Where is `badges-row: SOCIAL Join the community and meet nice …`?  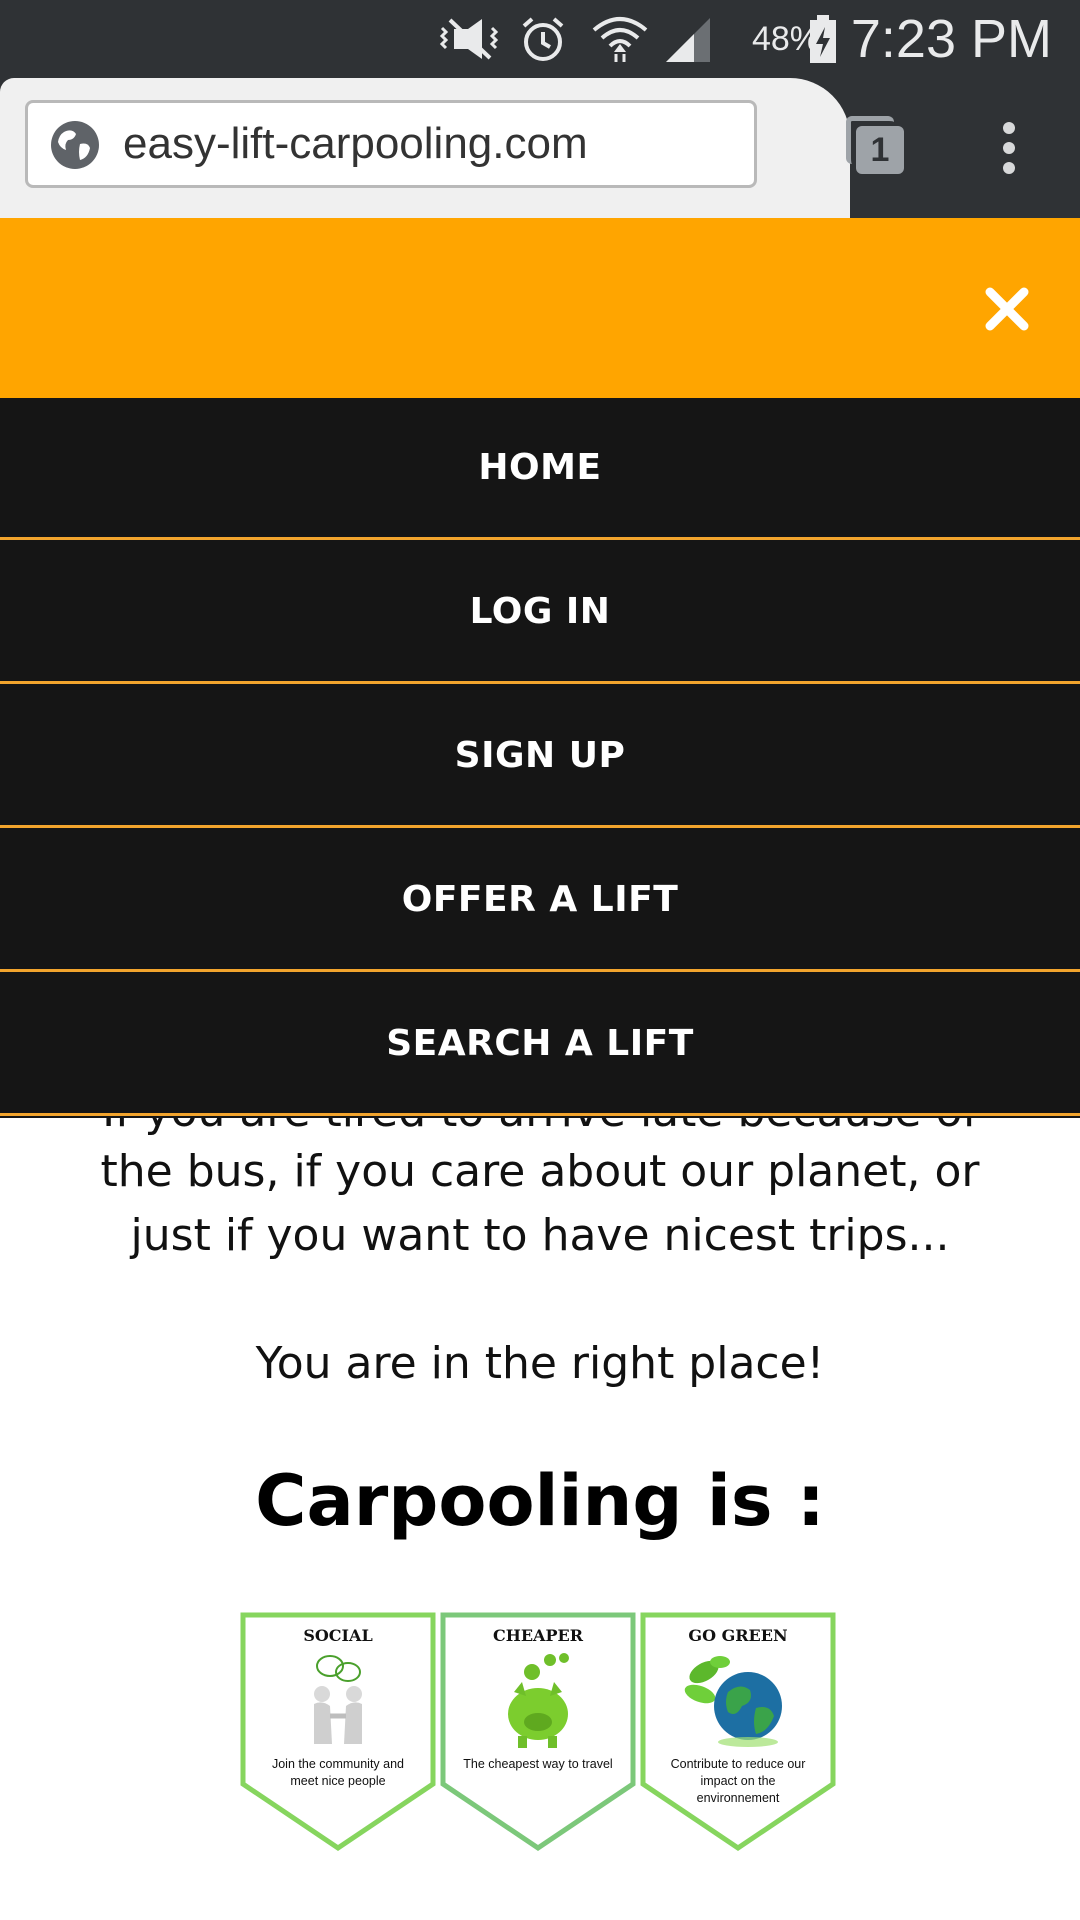 badges-row: SOCIAL Join the community and meet nice … is located at coordinates (540, 1732).